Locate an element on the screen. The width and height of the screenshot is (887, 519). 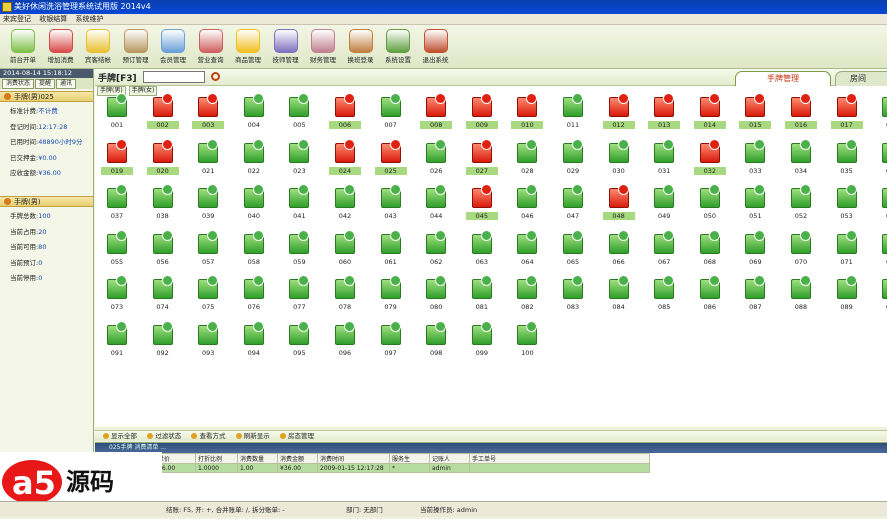
card-034: 034 is located at coordinates (801, 157).